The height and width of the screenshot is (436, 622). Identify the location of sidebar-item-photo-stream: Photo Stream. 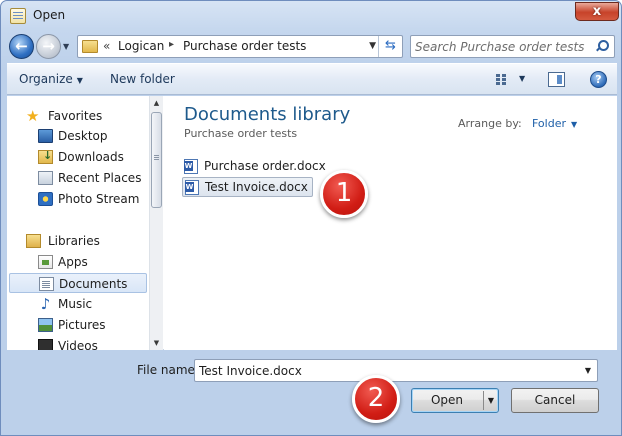
(77, 199).